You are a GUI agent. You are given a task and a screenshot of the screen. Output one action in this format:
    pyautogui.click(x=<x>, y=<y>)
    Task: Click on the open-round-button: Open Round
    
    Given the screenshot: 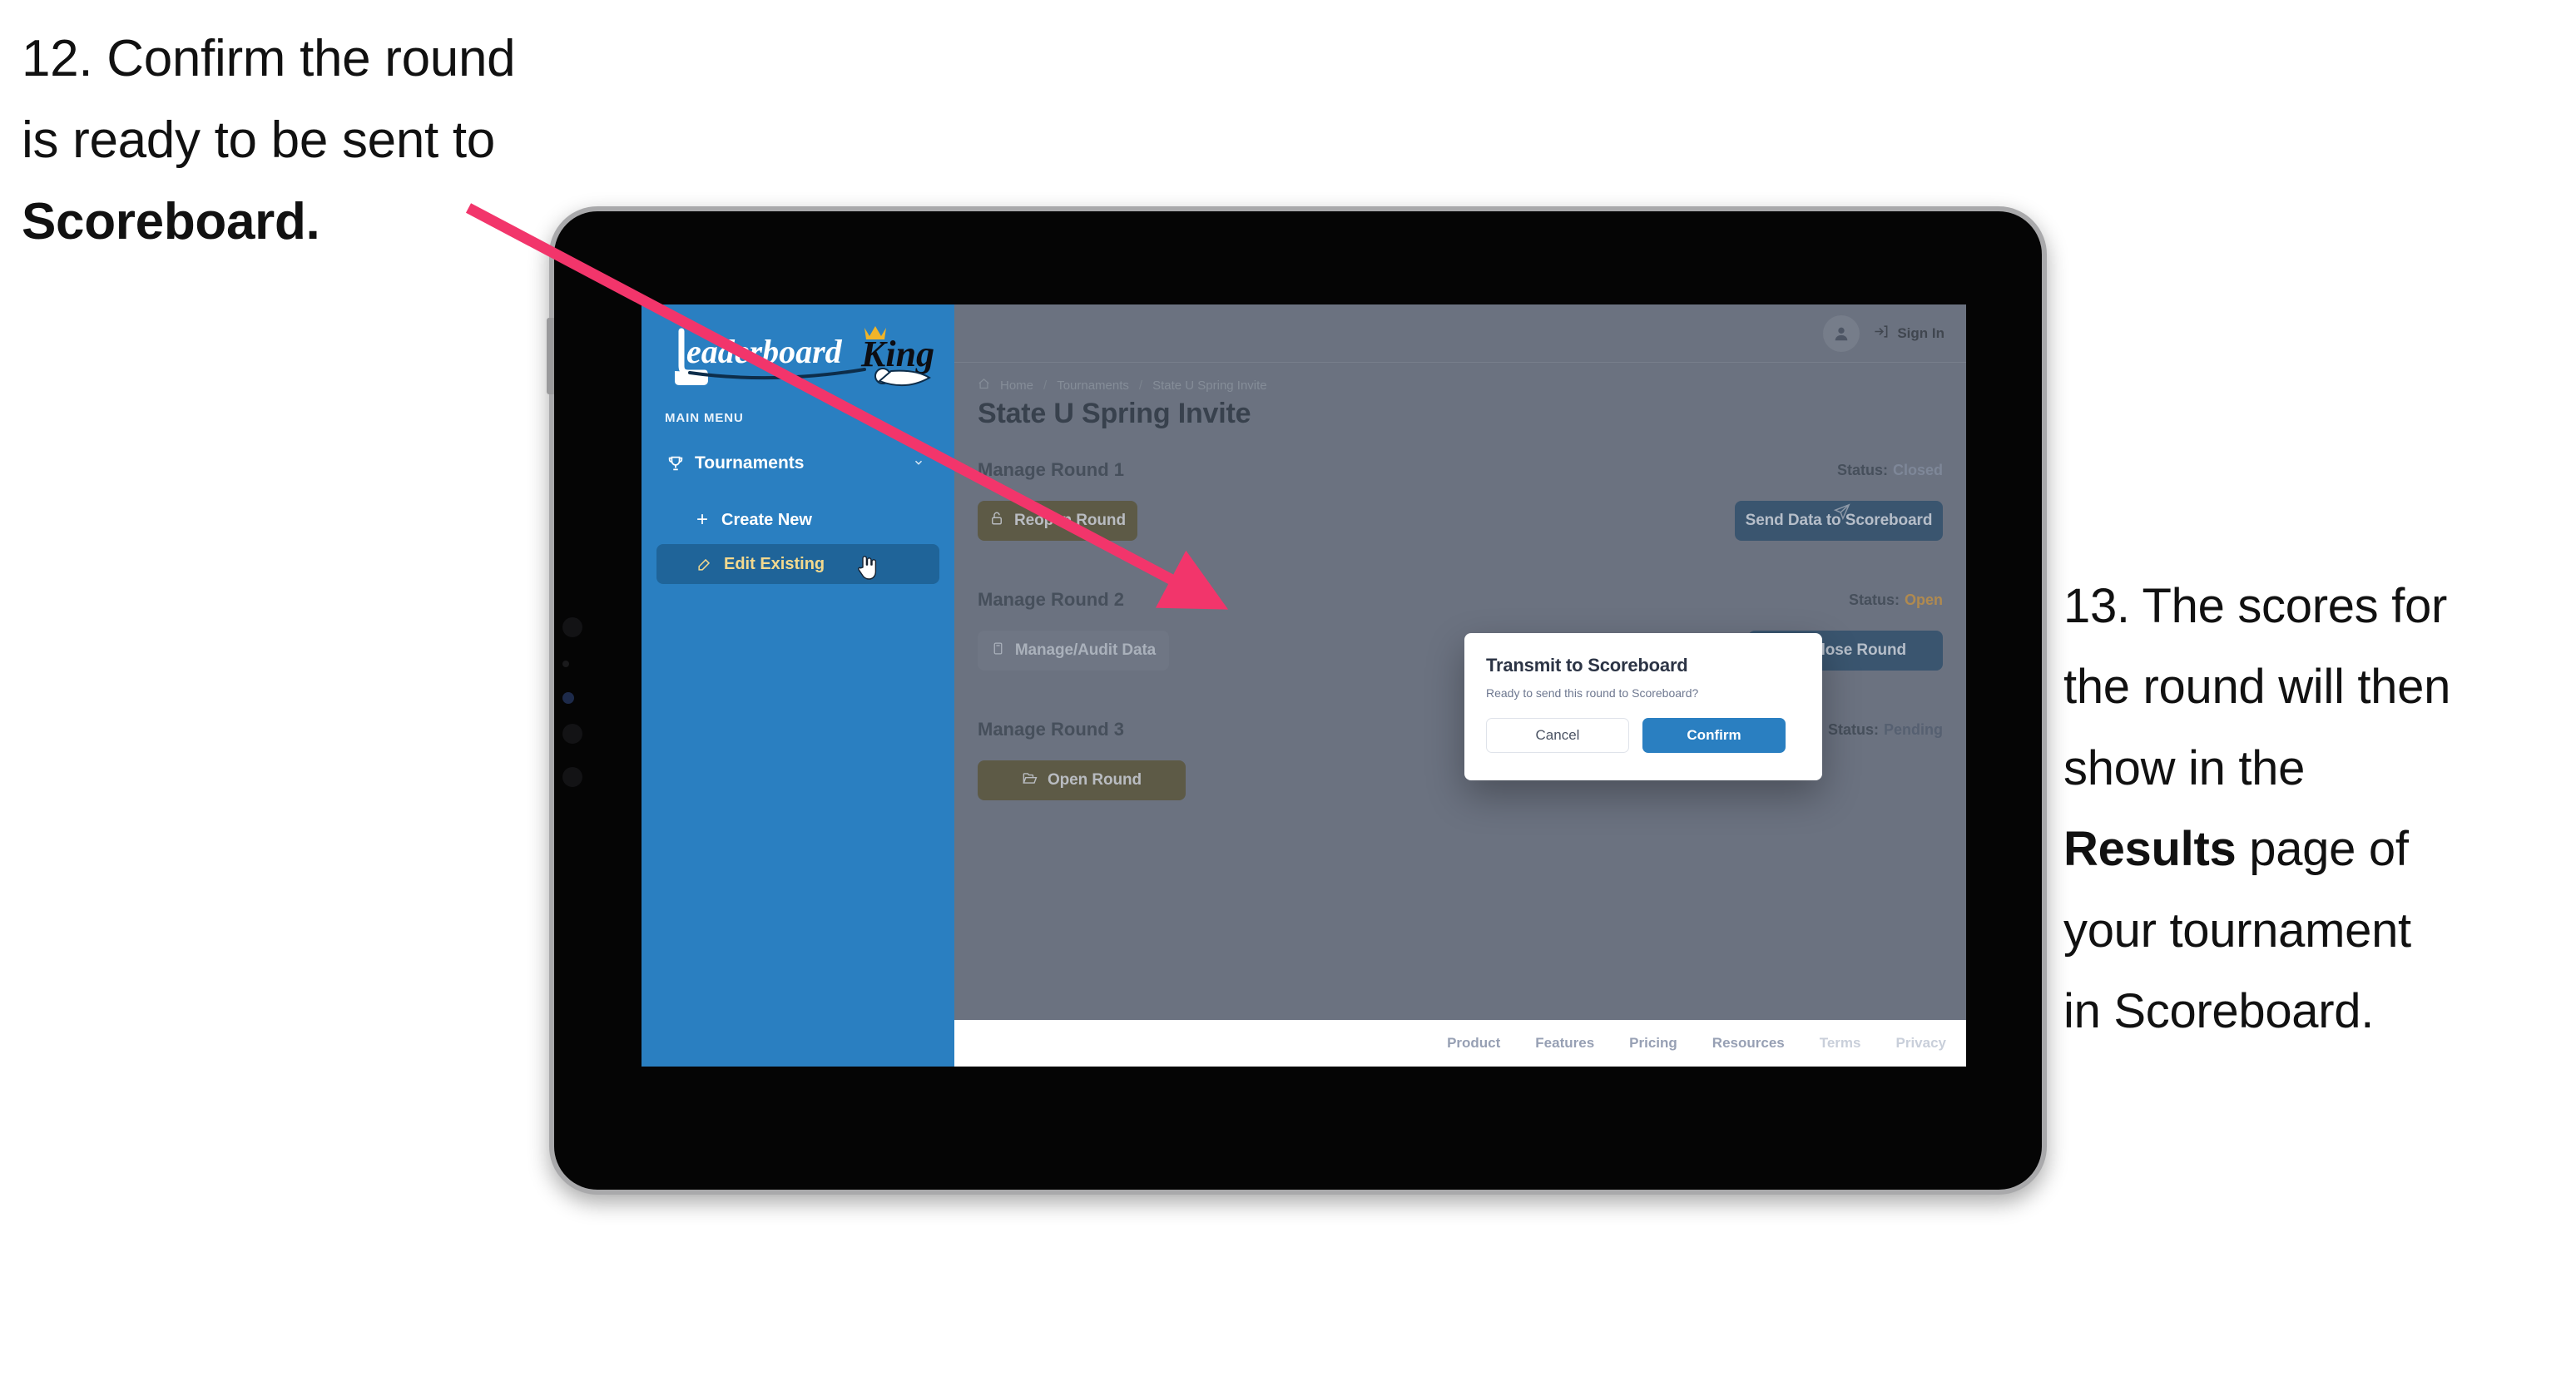 What is the action you would take?
    pyautogui.click(x=1082, y=780)
    